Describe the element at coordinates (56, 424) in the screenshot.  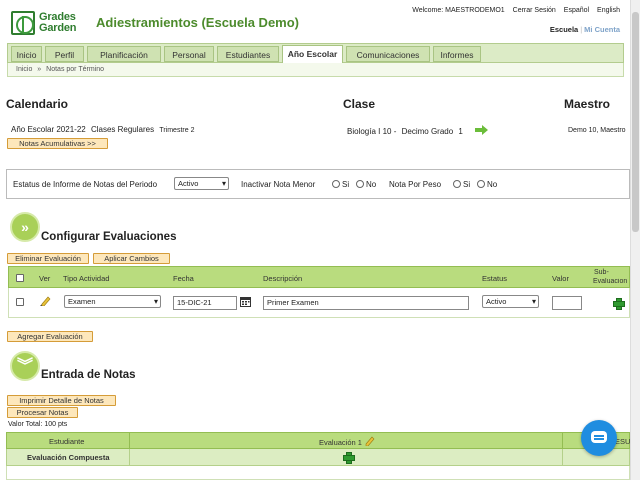
I see `total-amount: 100 pts` at that location.